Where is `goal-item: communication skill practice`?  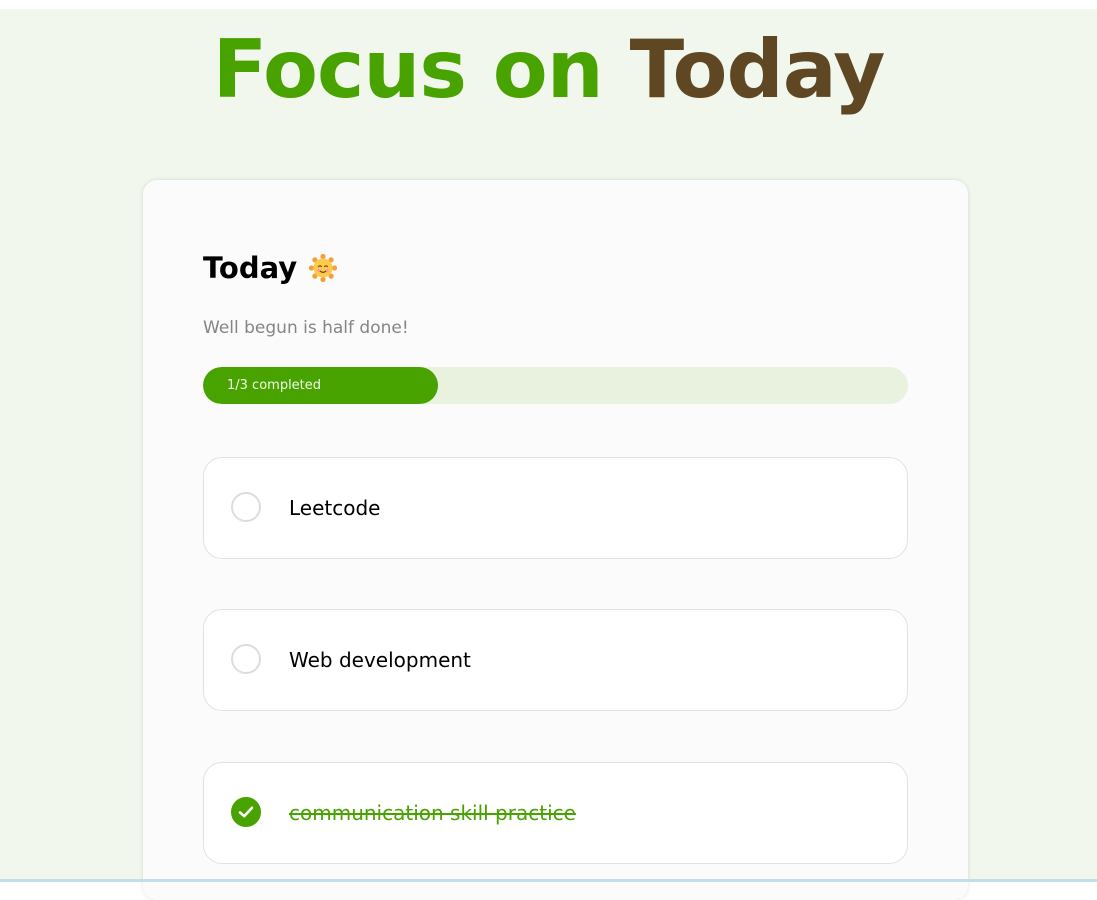
goal-item: communication skill practice is located at coordinates (555, 813).